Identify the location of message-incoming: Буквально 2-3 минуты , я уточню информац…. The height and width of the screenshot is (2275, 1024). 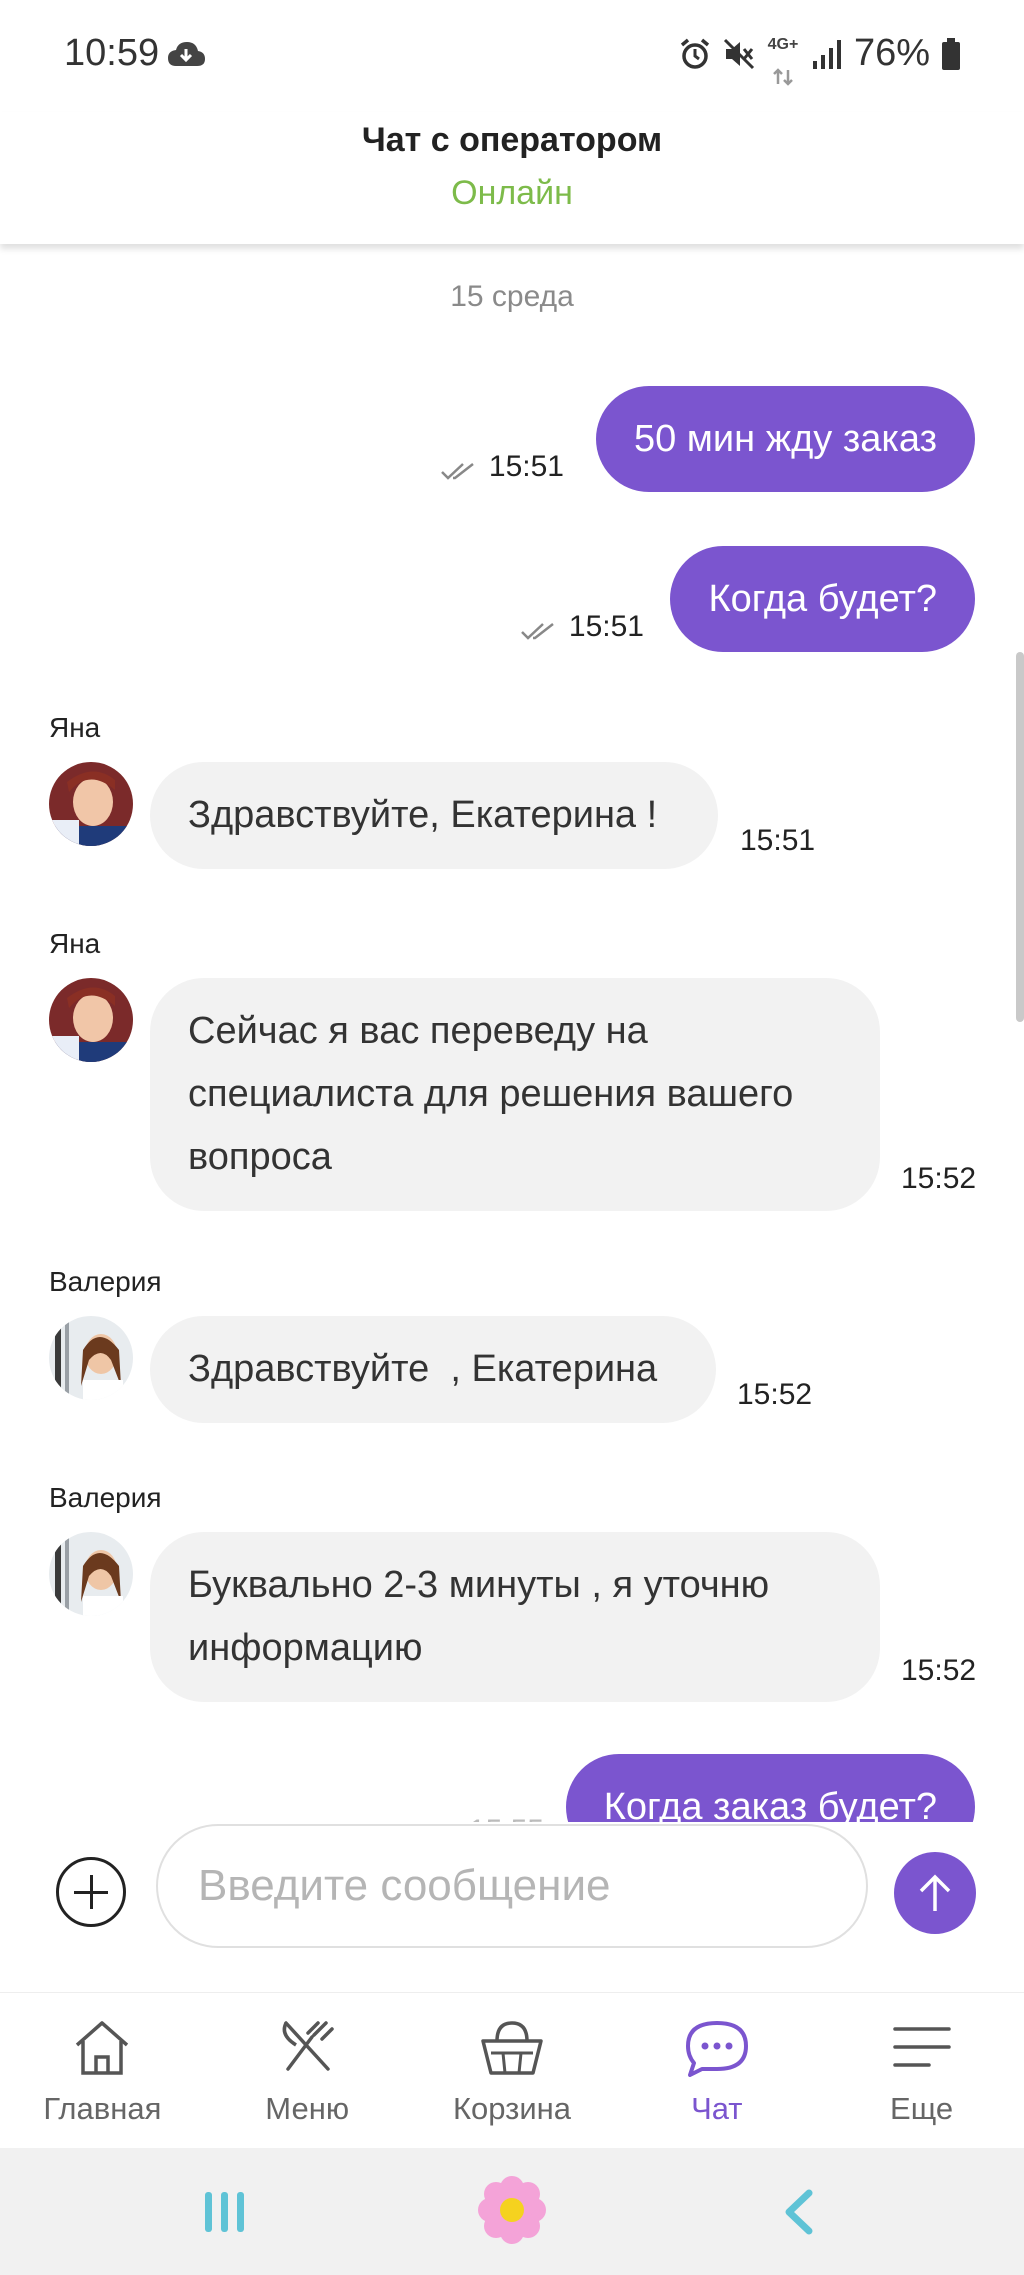
(515, 1617).